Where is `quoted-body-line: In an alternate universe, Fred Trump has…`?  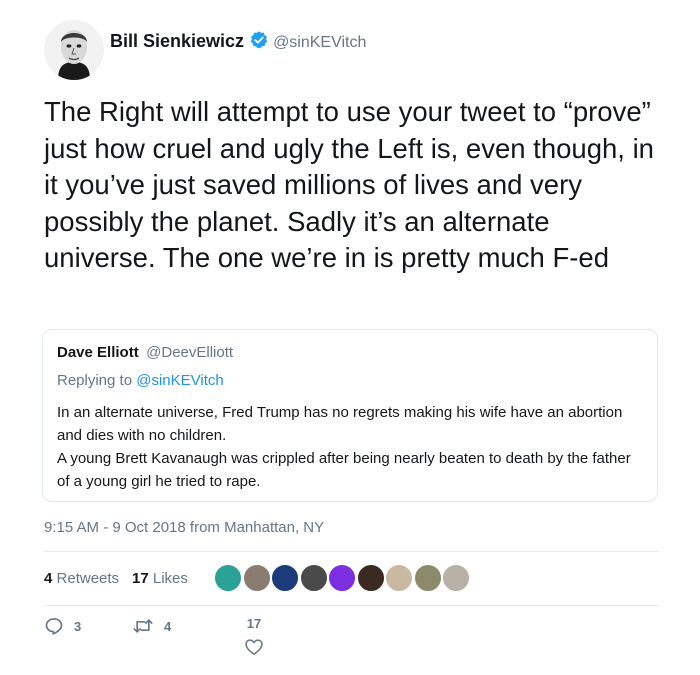 quoted-body-line: In an alternate universe, Fred Trump has… is located at coordinates (340, 424).